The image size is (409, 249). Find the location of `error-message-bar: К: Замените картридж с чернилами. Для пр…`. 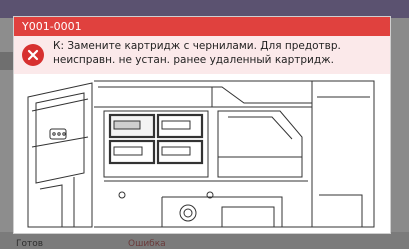

error-message-bar: К: Замените картридж с чернилами. Для пр… is located at coordinates (202, 55).